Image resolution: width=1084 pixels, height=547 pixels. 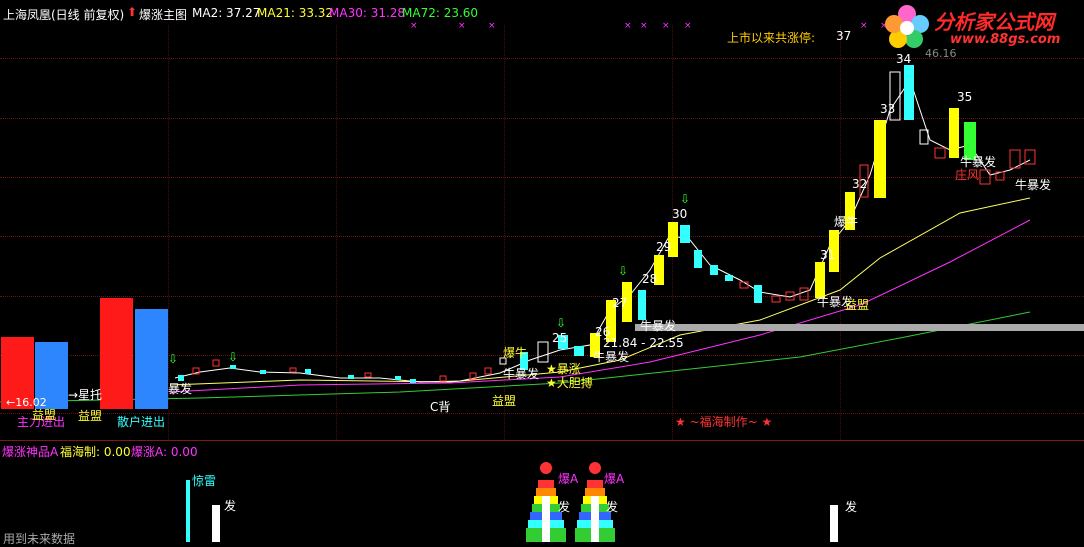 I want to click on star-danbo-label: ★大胆搏, so click(x=569, y=383).